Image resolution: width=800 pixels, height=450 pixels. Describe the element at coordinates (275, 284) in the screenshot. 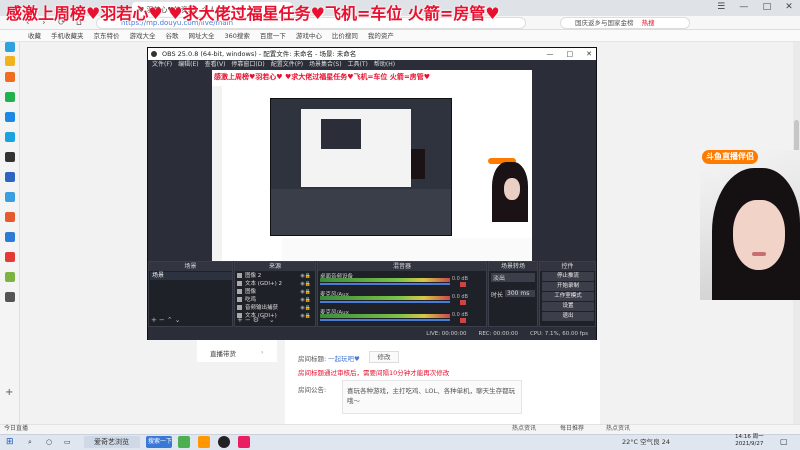

I see `source-item: 文本 (GDI+) 2 ◉🔒` at that location.